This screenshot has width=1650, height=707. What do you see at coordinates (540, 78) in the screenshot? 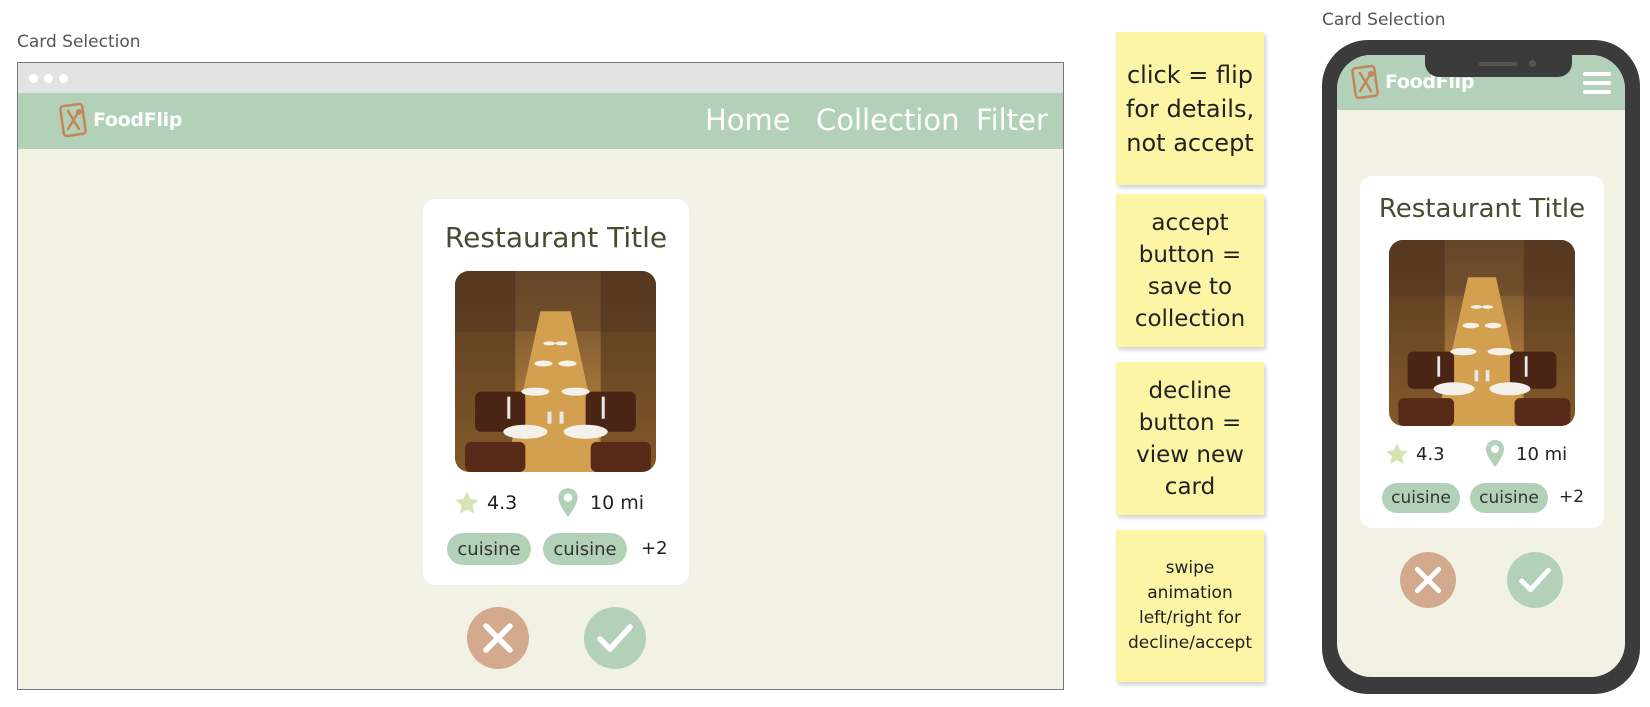
I see `browser-chrome` at bounding box center [540, 78].